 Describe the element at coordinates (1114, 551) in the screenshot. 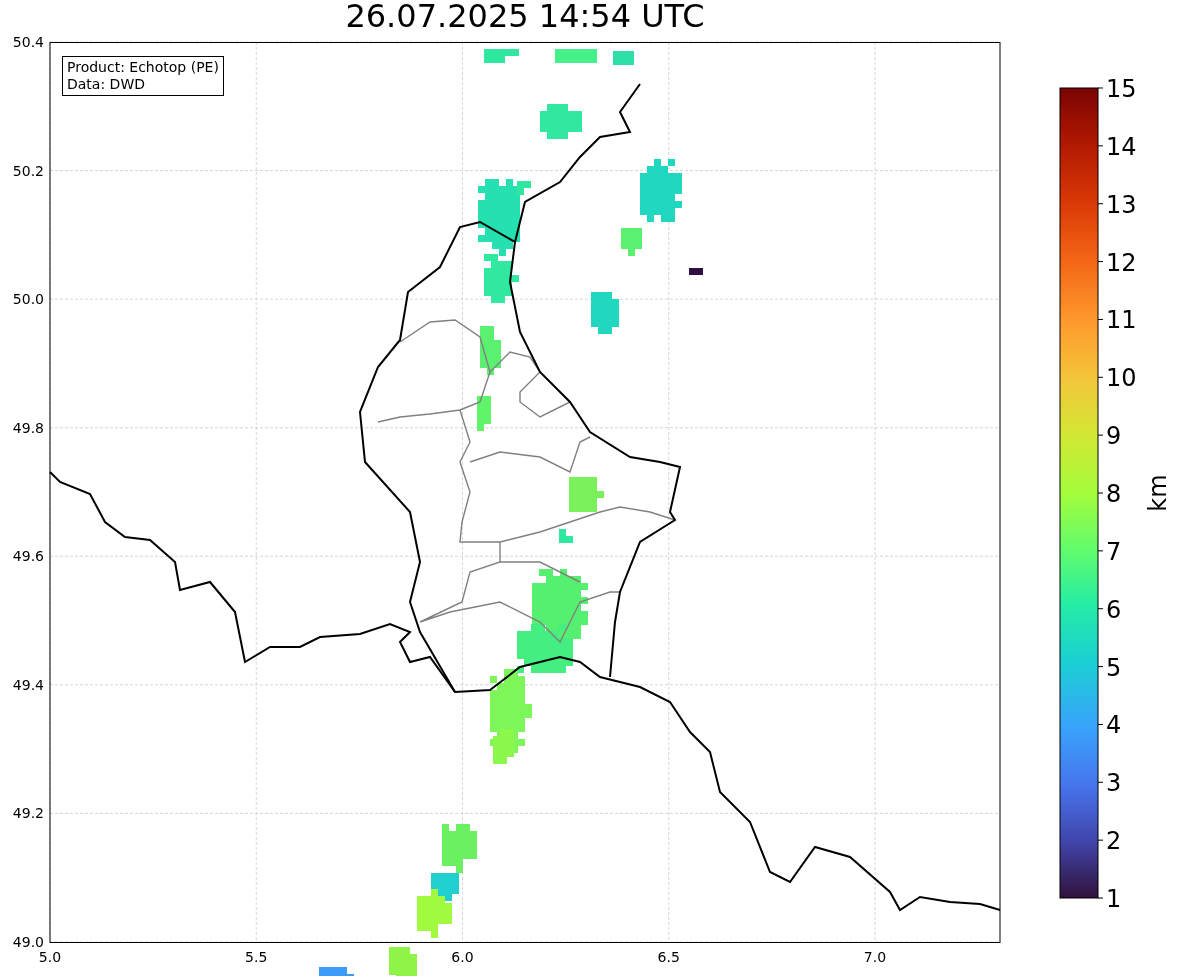

I see `colorbar-tick-label: 7` at that location.